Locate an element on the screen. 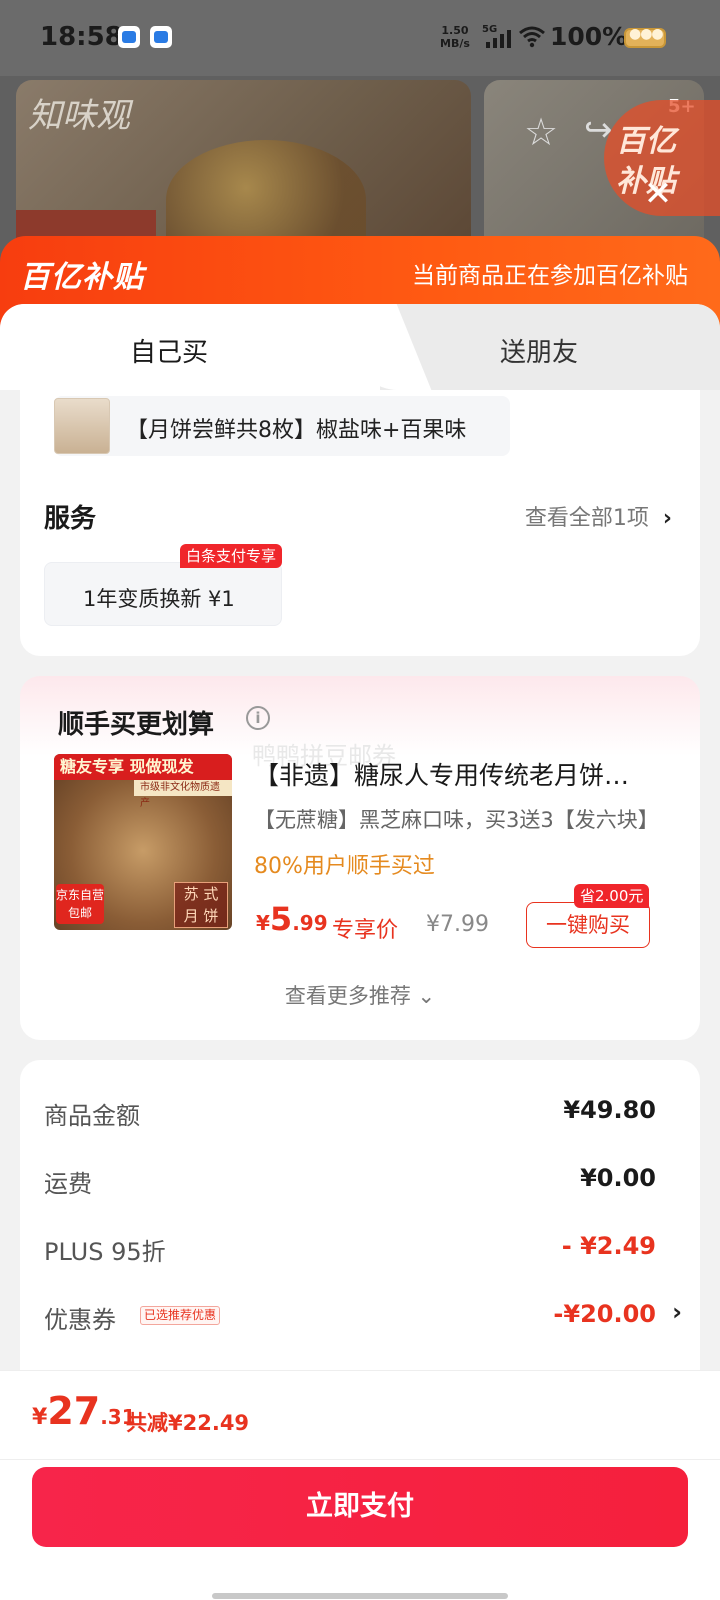 This screenshot has width=720, height=1600. tab-buy-self-label: 自己买 is located at coordinates (169, 353).